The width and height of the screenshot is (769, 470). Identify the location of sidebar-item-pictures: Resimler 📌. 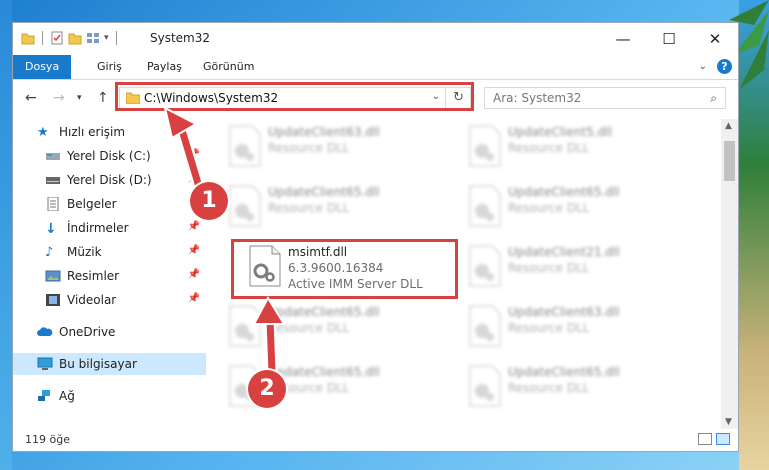
(109, 276).